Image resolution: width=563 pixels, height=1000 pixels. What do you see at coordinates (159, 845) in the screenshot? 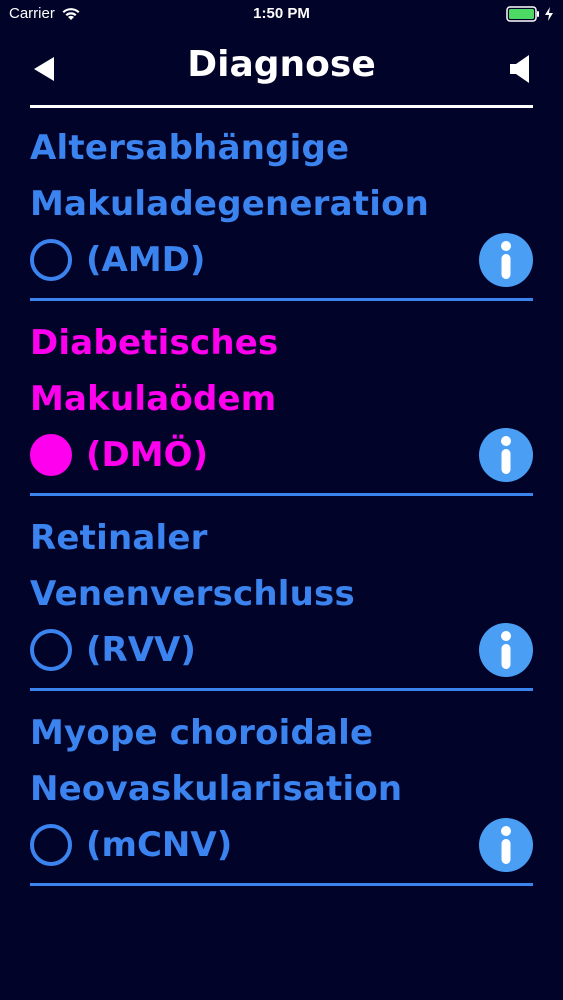
I see `diagnosis-abbreviation: (mCNV)` at bounding box center [159, 845].